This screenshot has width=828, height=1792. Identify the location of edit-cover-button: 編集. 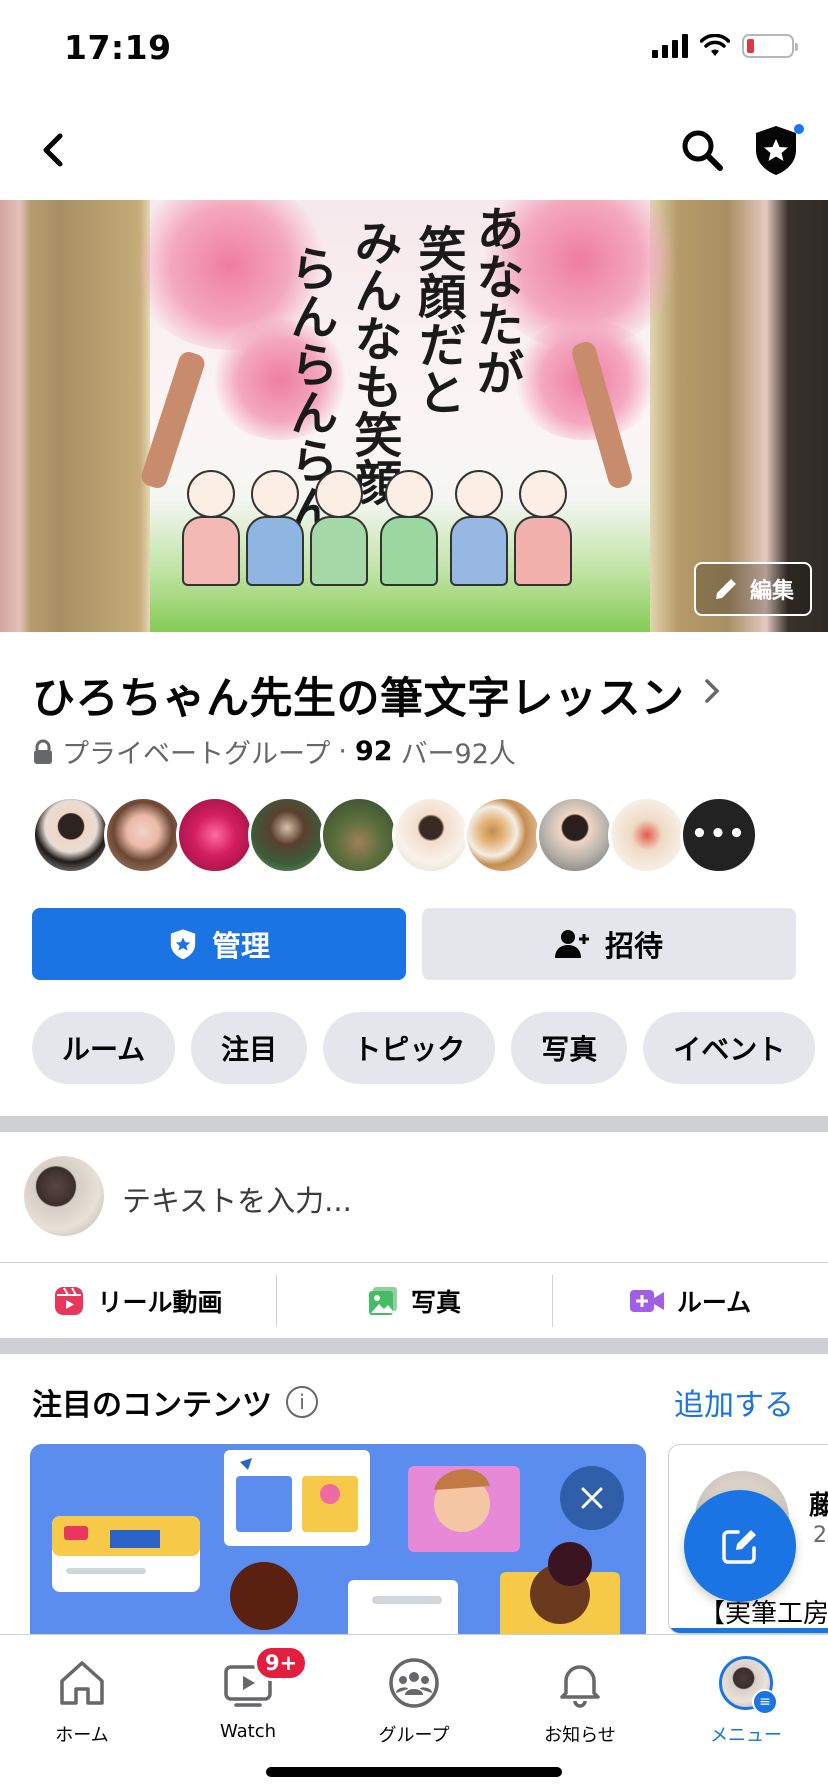
(753, 589).